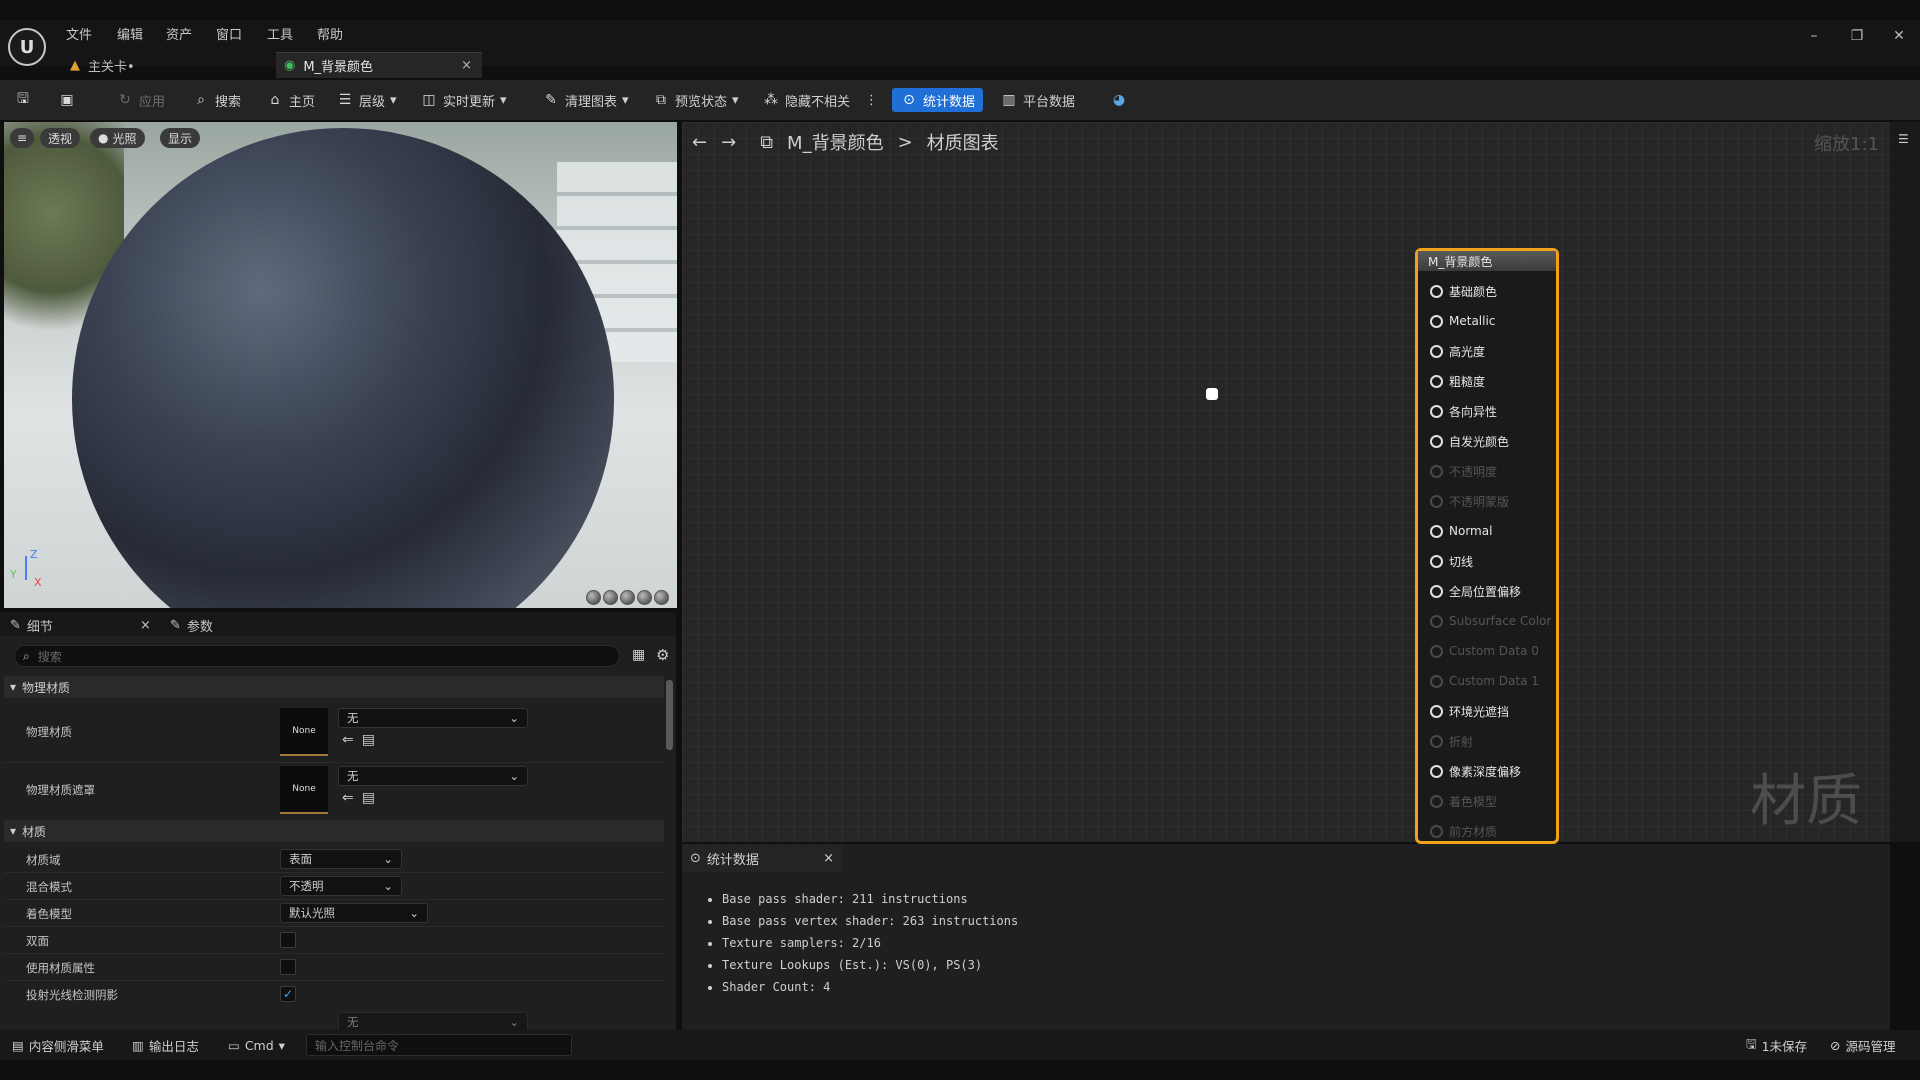 The image size is (1920, 1080). I want to click on section-physical-material: ▾ 物理材质, so click(334, 687).